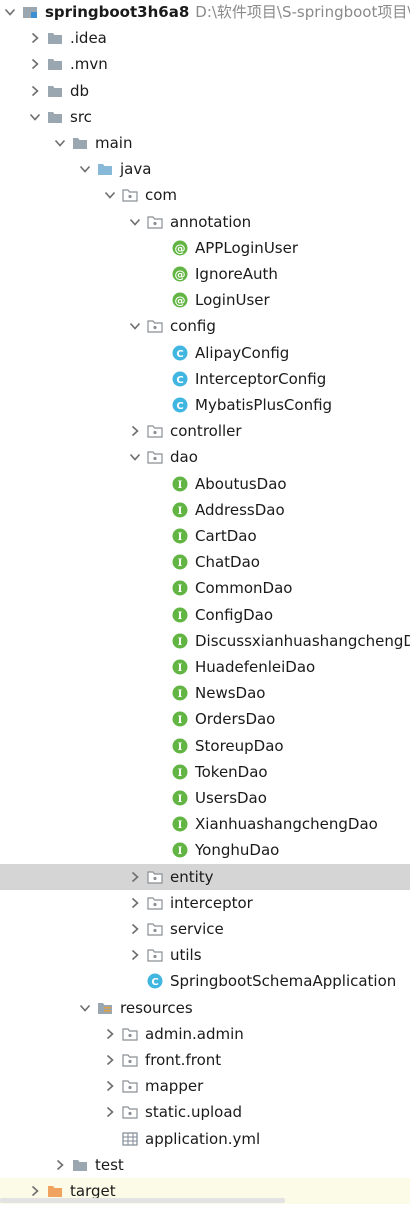 The image size is (410, 1210). What do you see at coordinates (241, 484) in the screenshot?
I see `tree-node-label: AboutusDao` at bounding box center [241, 484].